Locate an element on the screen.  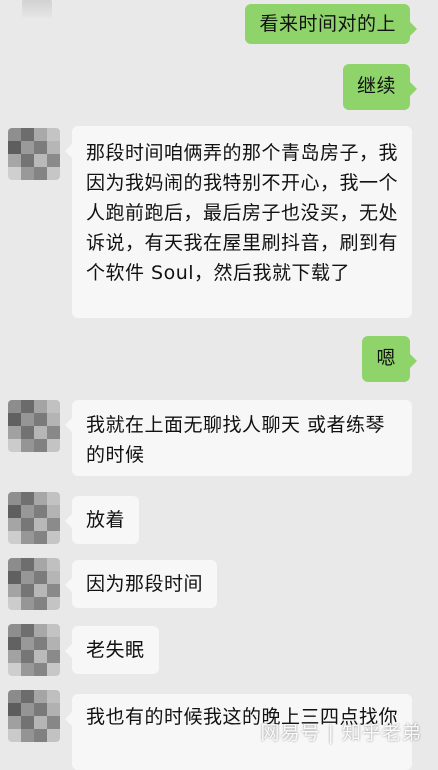
message-sent-3: 嗯 is located at coordinates (389, 359).